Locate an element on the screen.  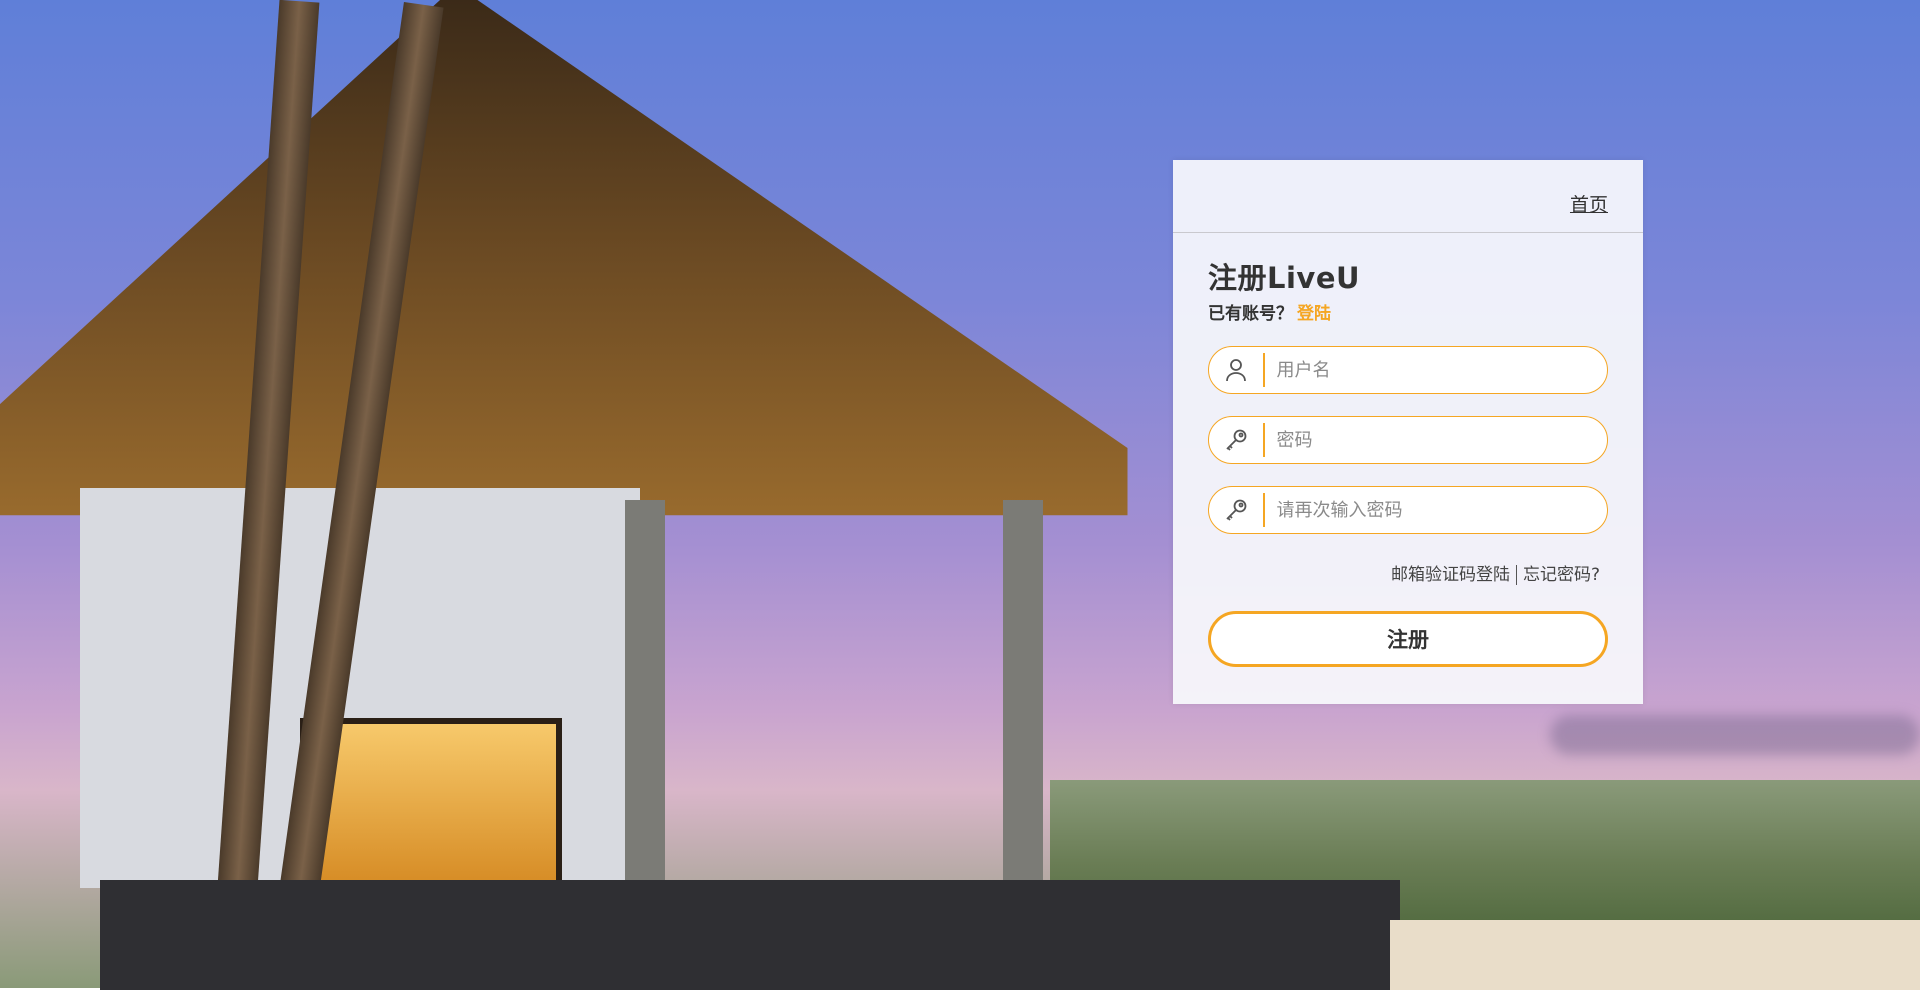
confirm-password-input is located at coordinates (1435, 510).